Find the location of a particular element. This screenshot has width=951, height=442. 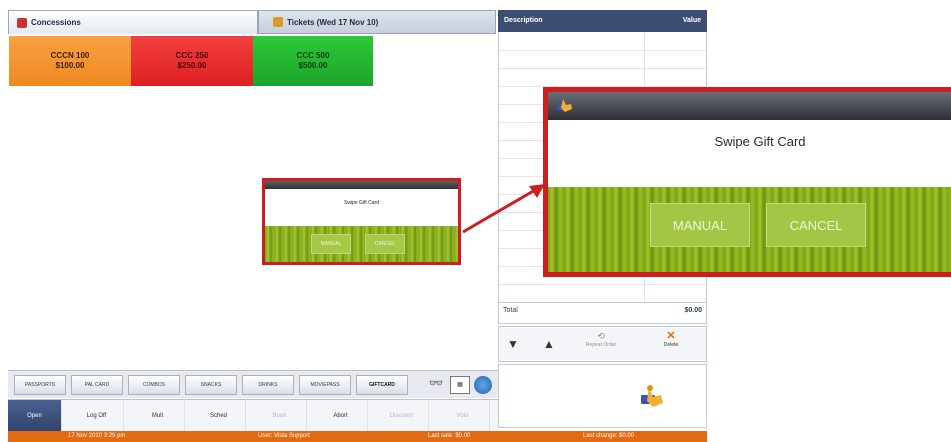

product-price: $100.00 is located at coordinates (70, 65).